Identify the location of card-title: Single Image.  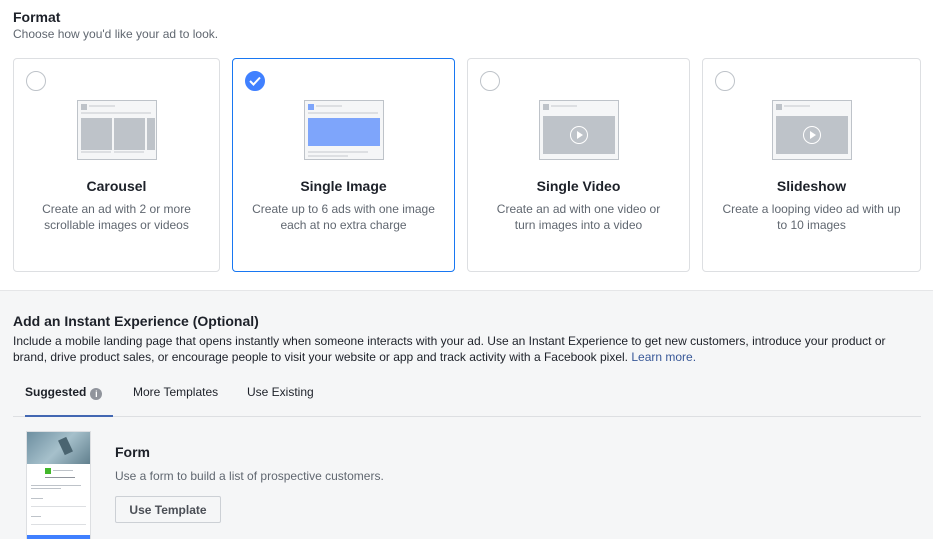
(343, 186).